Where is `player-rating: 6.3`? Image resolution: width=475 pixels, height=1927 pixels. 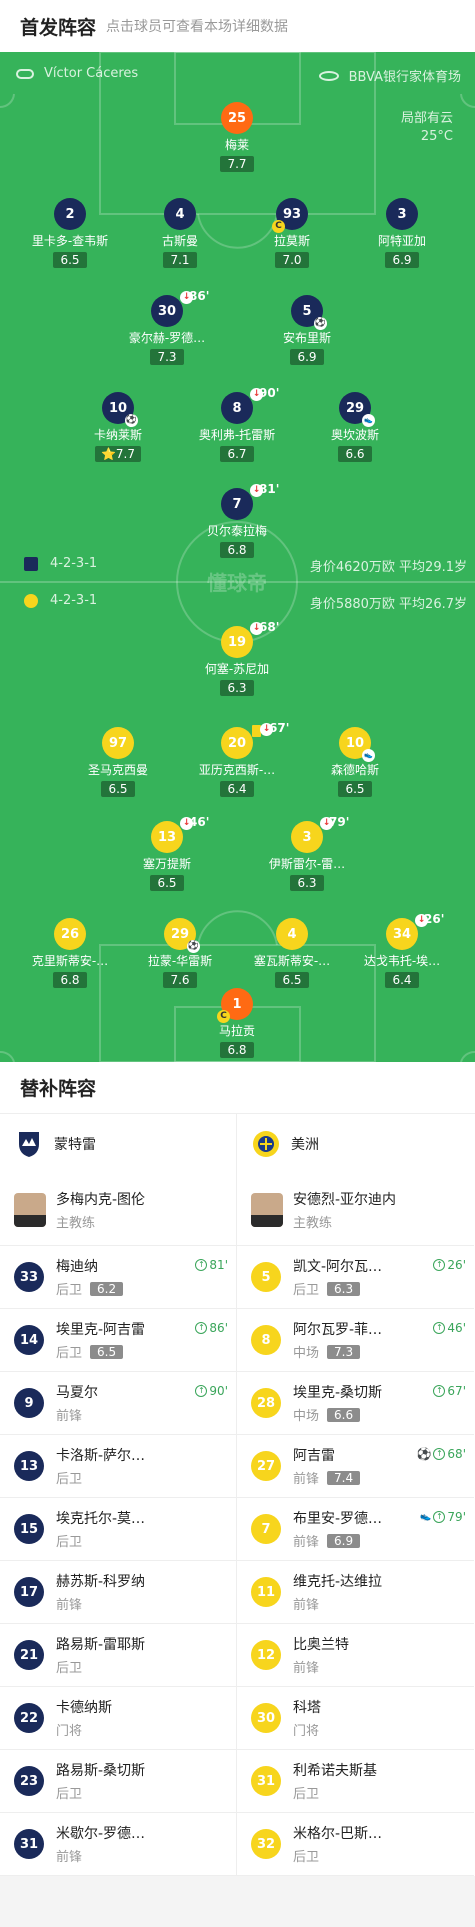 player-rating: 6.3 is located at coordinates (237, 688).